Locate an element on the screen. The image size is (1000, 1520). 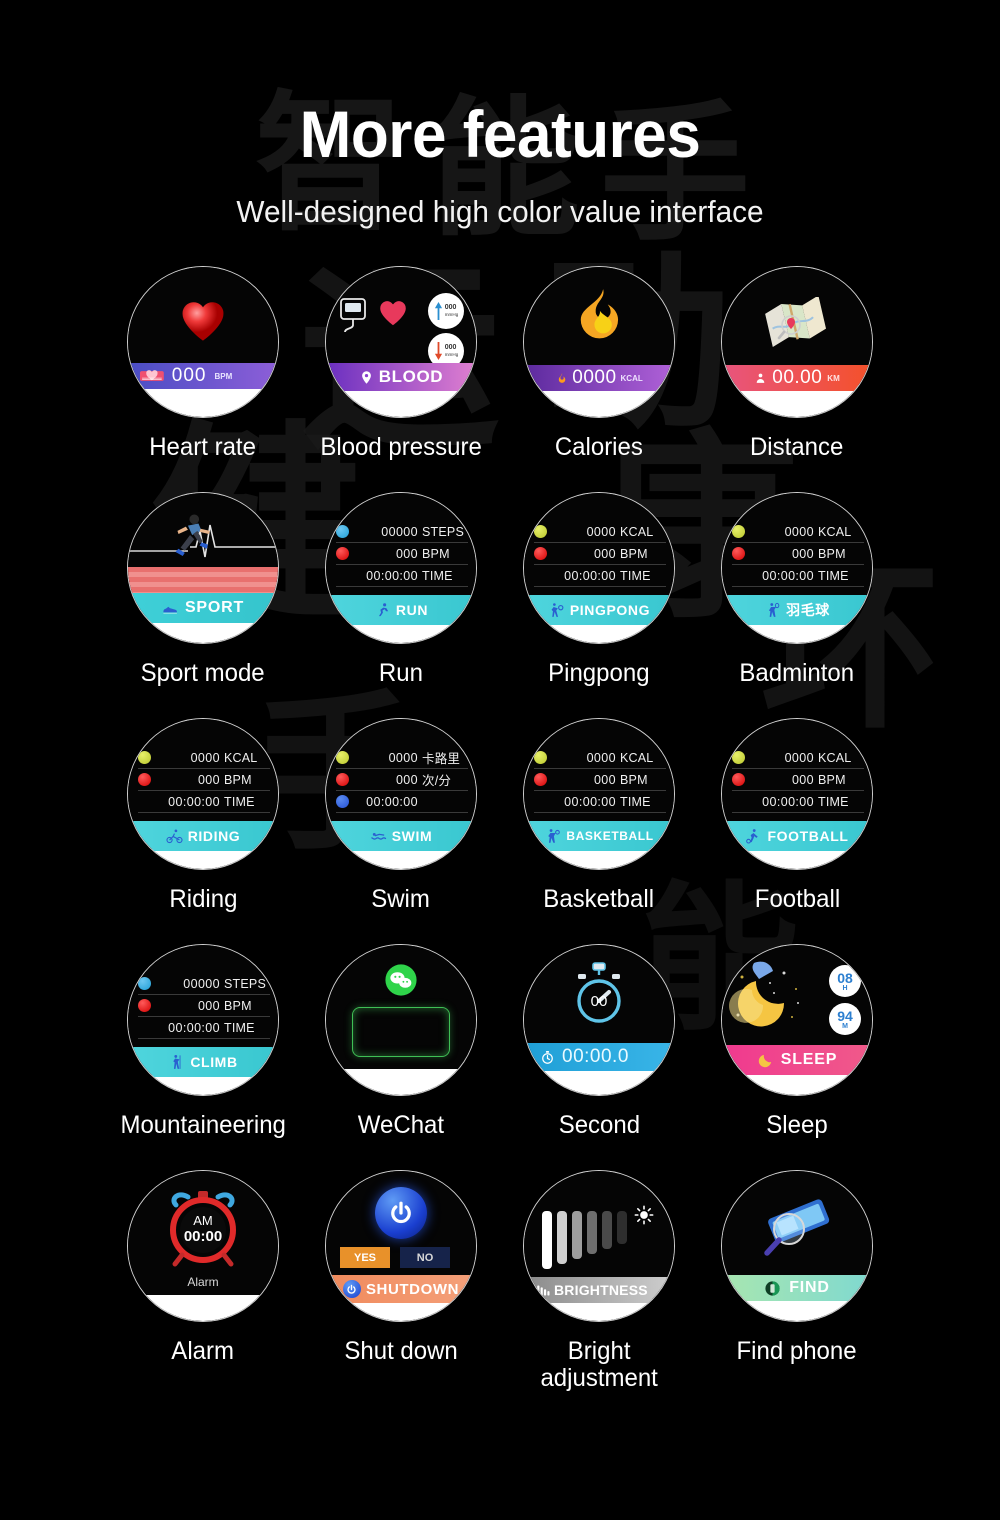
watch-face-second: 00 00:00.0 is located at coordinates (599, 1020).